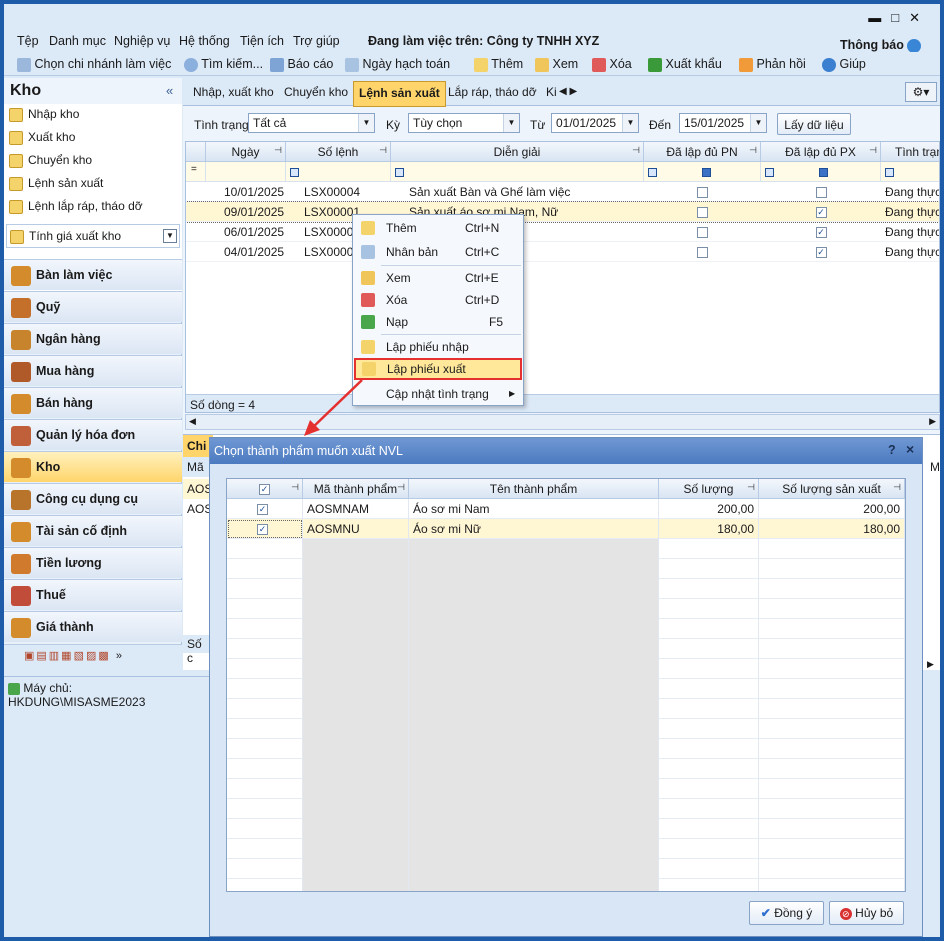 The image size is (944, 941). I want to click on module-1: Quỹ, so click(93, 306).